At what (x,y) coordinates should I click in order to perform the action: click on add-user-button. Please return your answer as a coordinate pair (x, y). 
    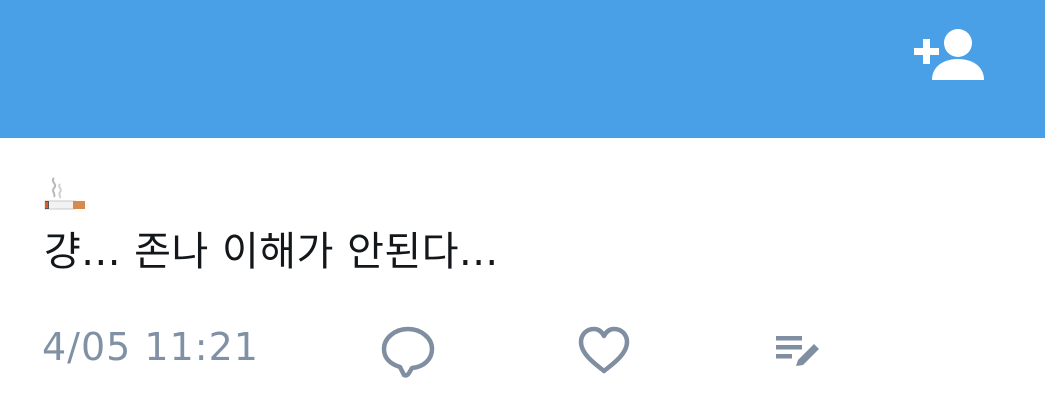
    Looking at the image, I should click on (949, 55).